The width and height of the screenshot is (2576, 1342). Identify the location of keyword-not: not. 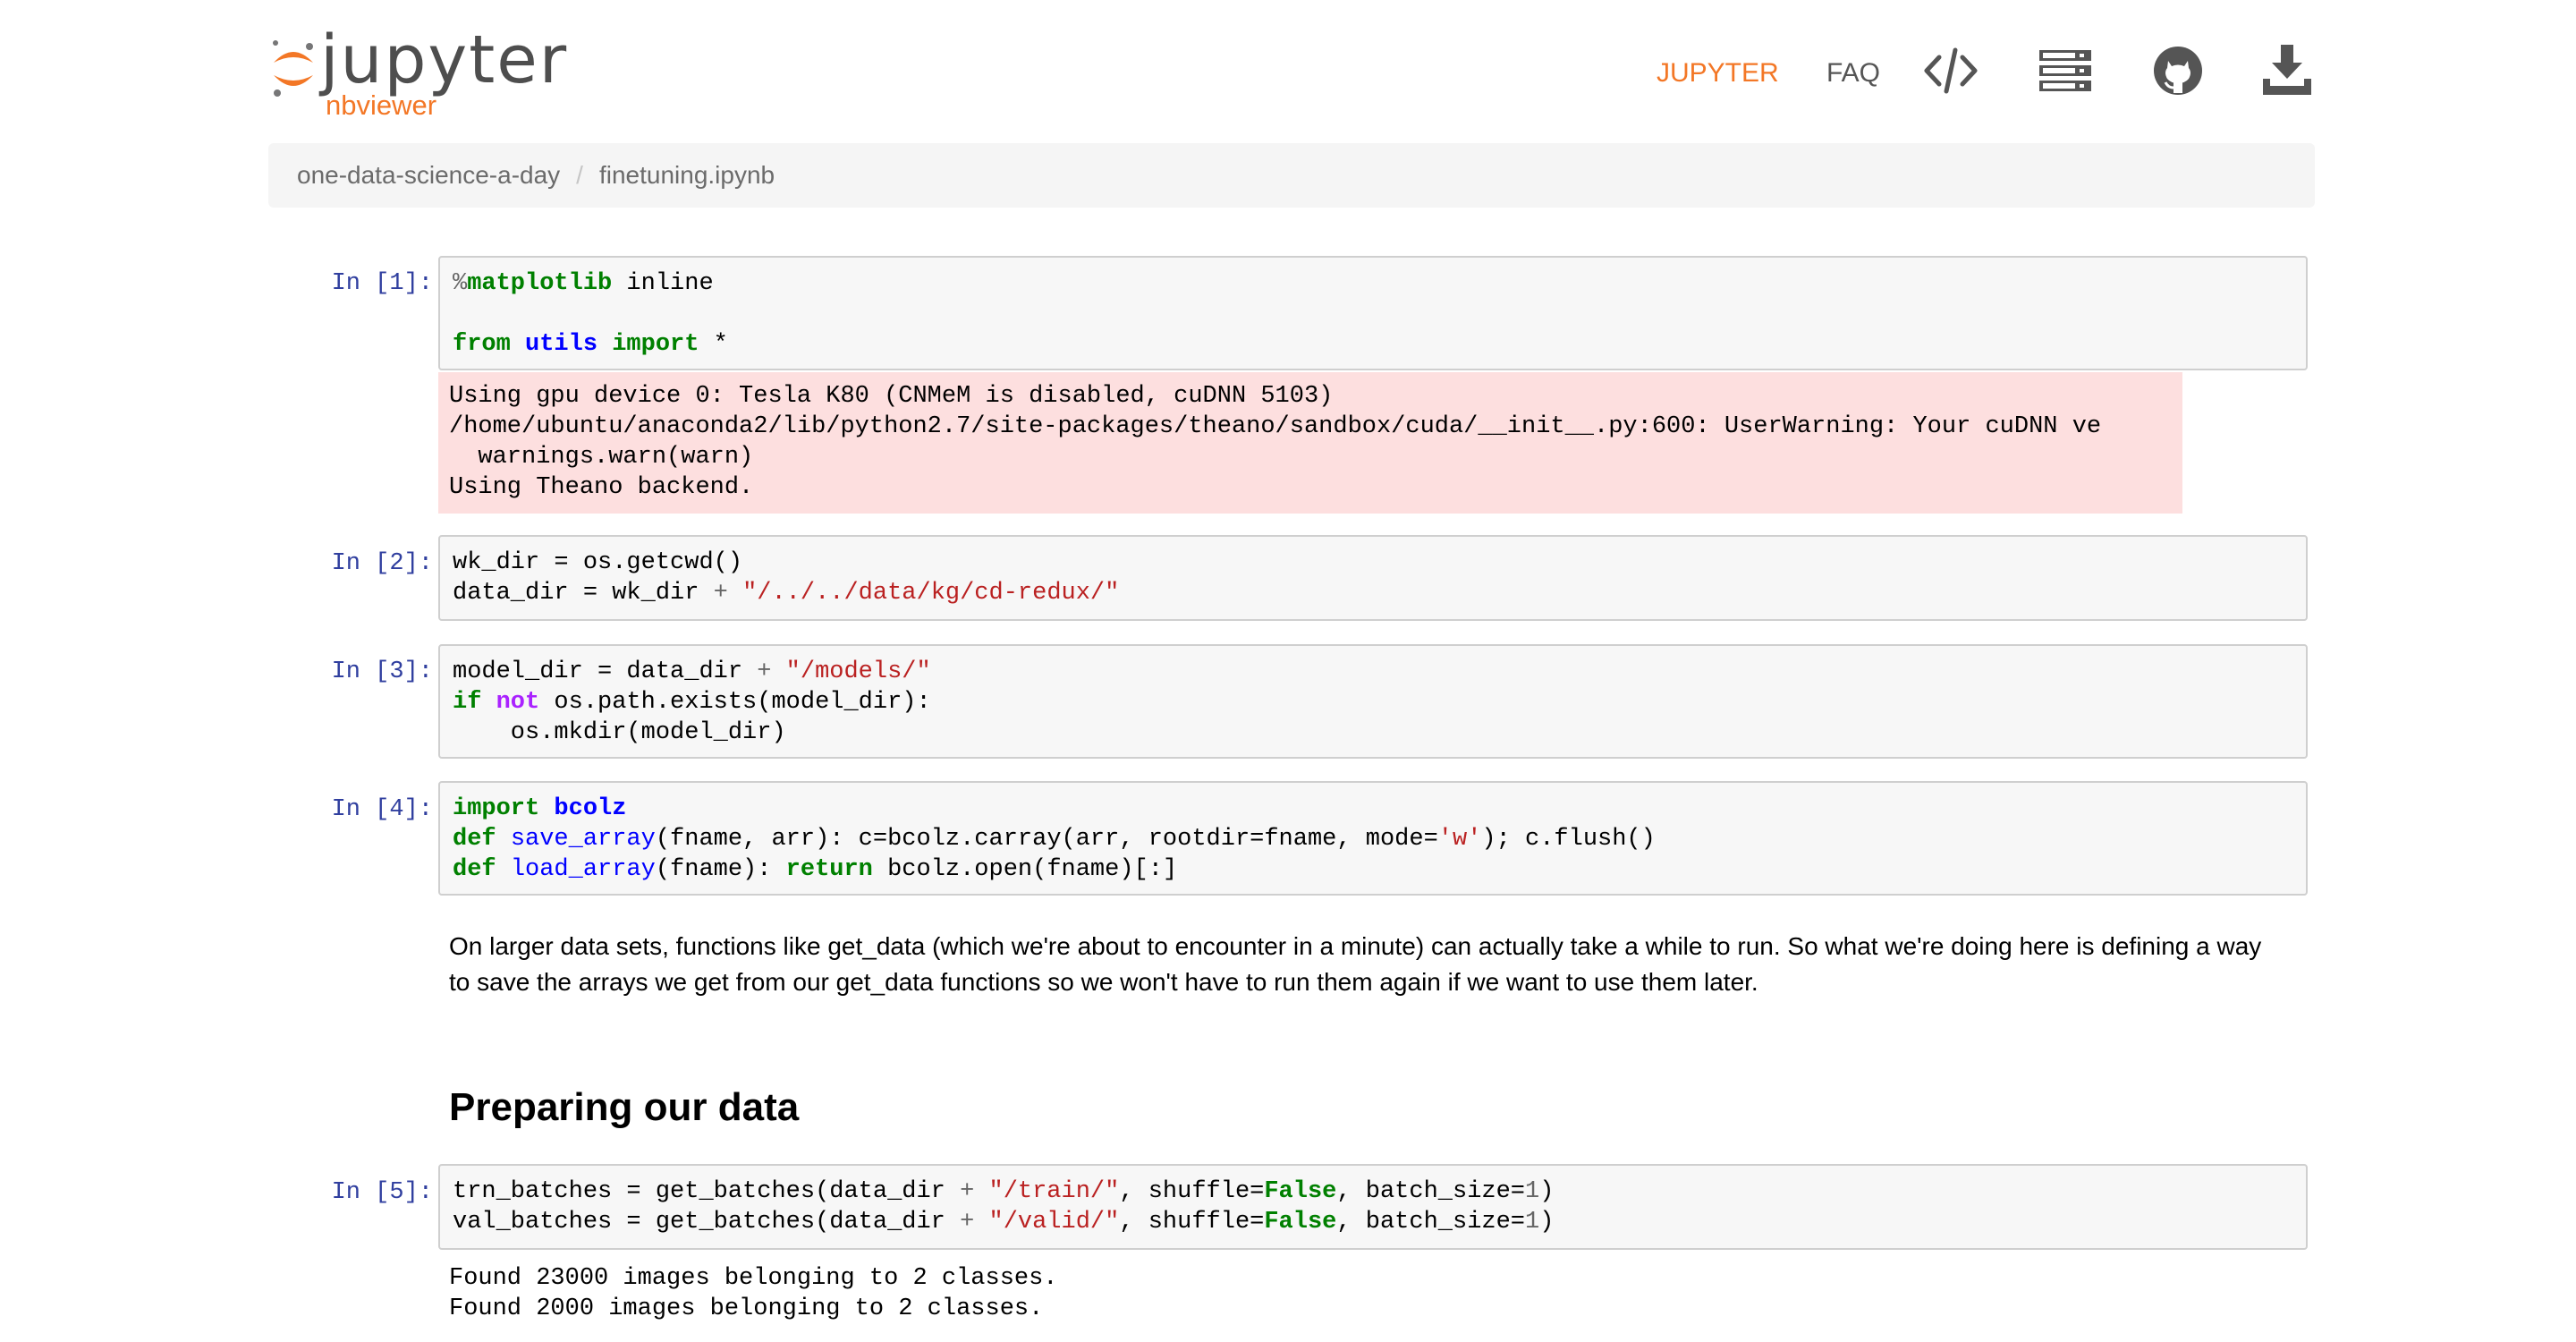
(518, 702).